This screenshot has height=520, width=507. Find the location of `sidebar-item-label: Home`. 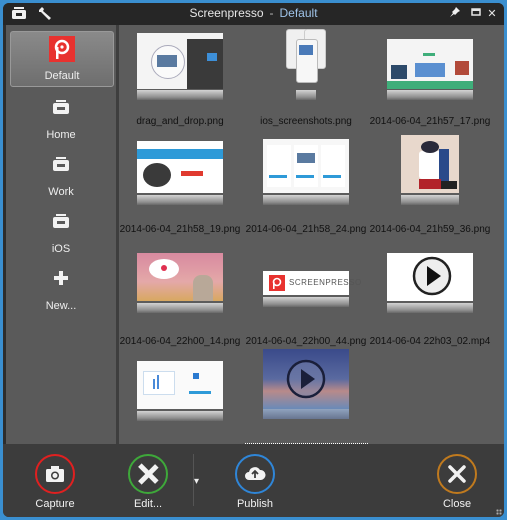

sidebar-item-label: Home is located at coordinates (61, 135).